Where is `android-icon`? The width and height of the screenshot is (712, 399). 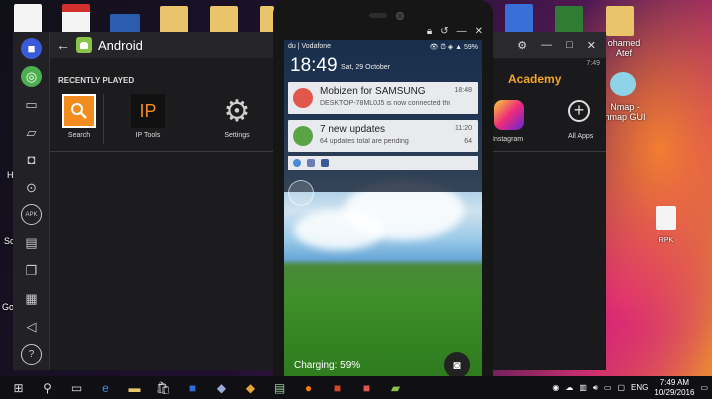
android-icon is located at coordinates (84, 45).